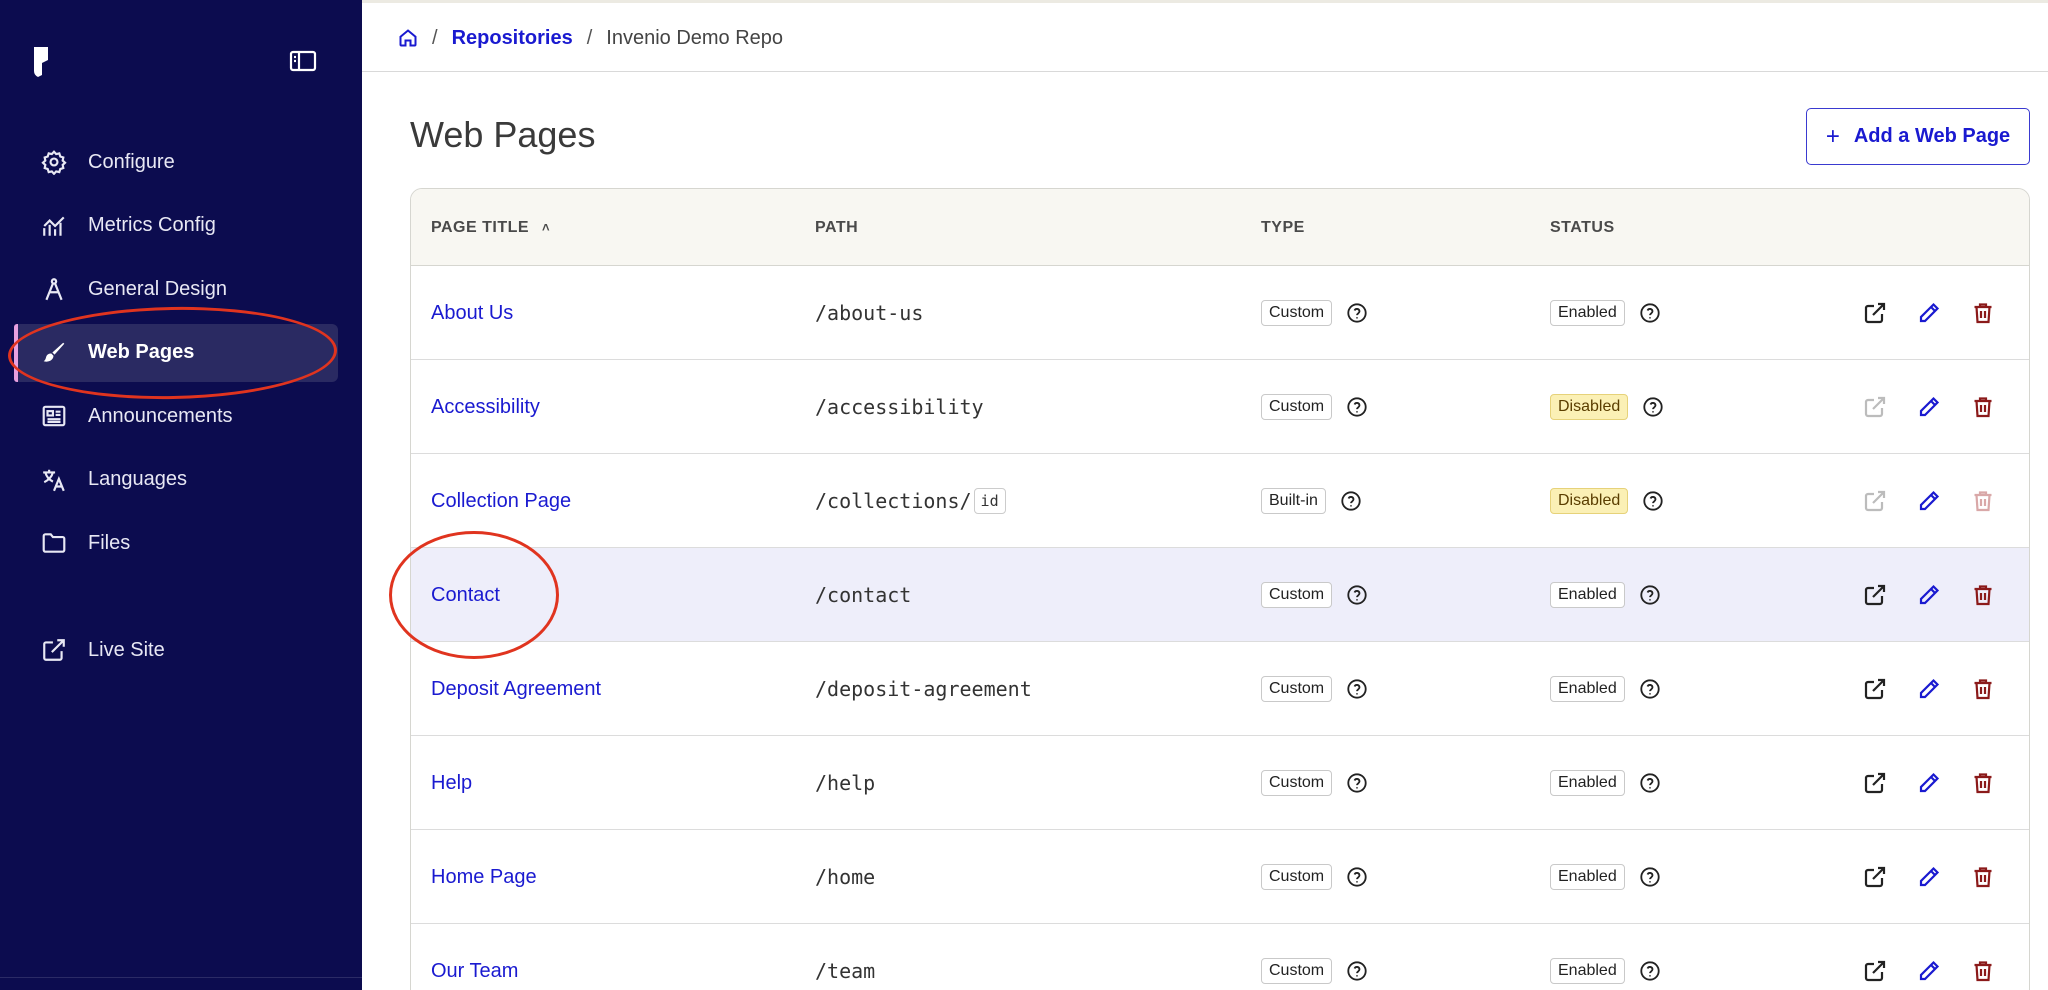 This screenshot has width=2048, height=990. What do you see at coordinates (126, 649) in the screenshot?
I see `sidebar-item-label: Live Site` at bounding box center [126, 649].